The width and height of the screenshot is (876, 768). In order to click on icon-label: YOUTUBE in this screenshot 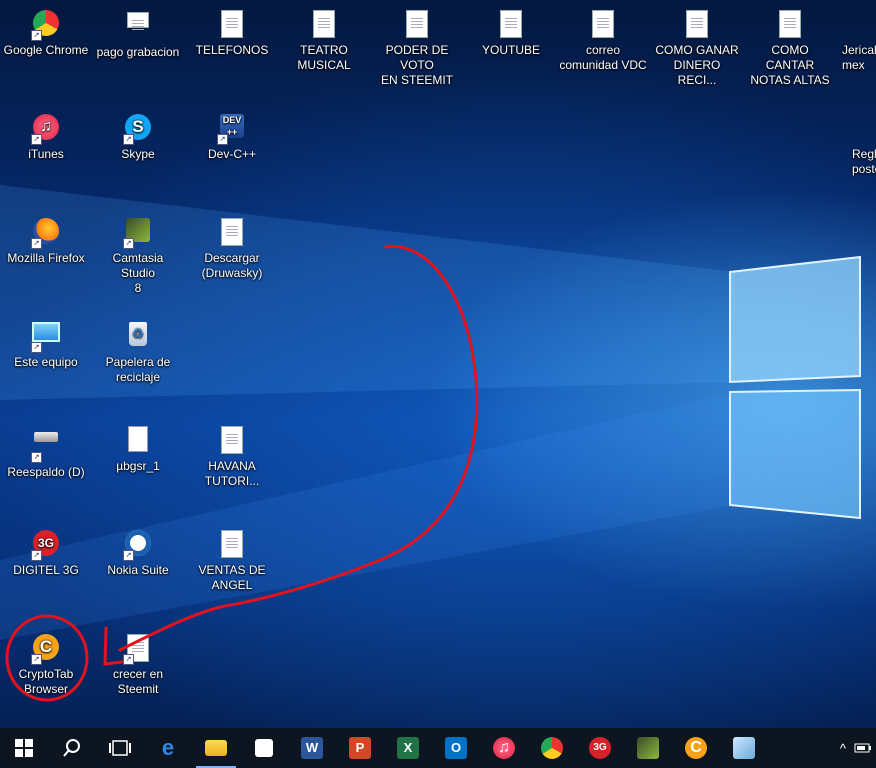, I will do `click(510, 50)`.